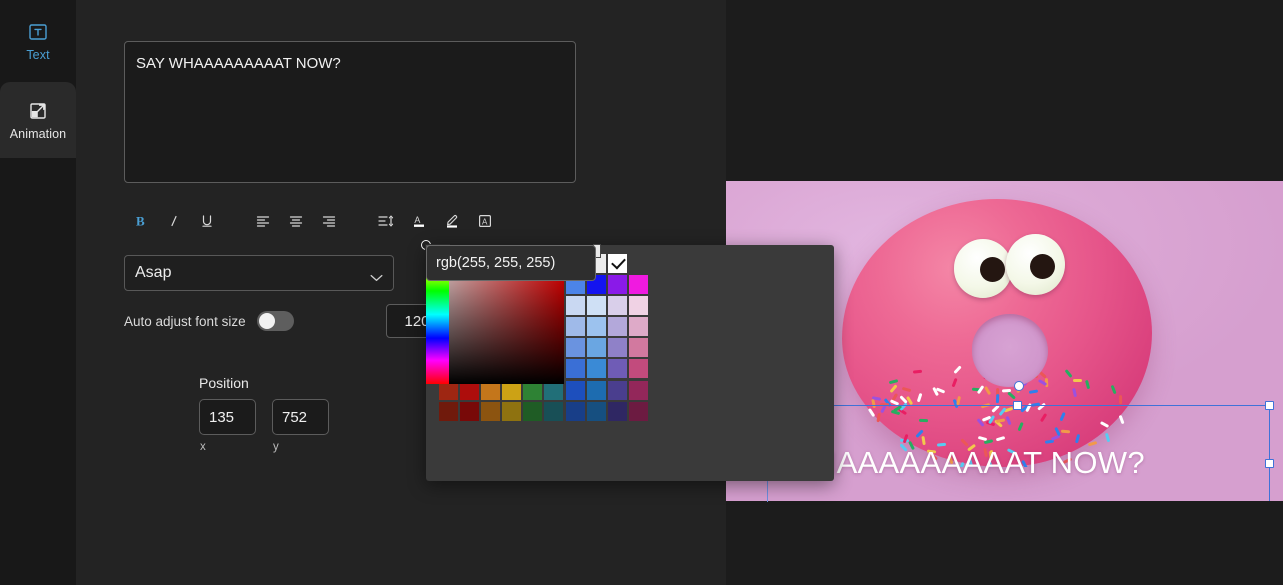 The image size is (1283, 585). Describe the element at coordinates (1269, 405) in the screenshot. I see `resize-handle-top-right` at that location.